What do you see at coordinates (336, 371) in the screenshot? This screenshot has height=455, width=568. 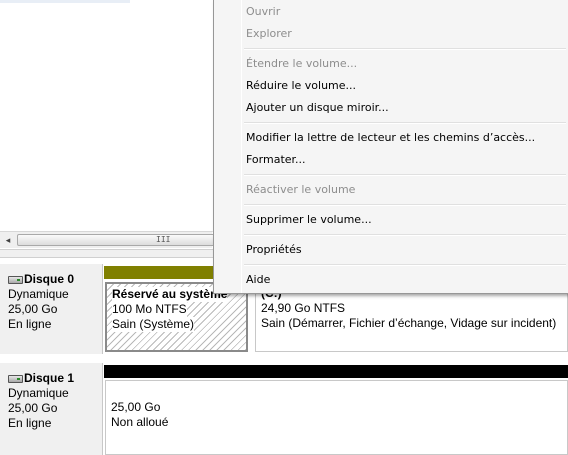 I see `disk-1-volume-bar` at bounding box center [336, 371].